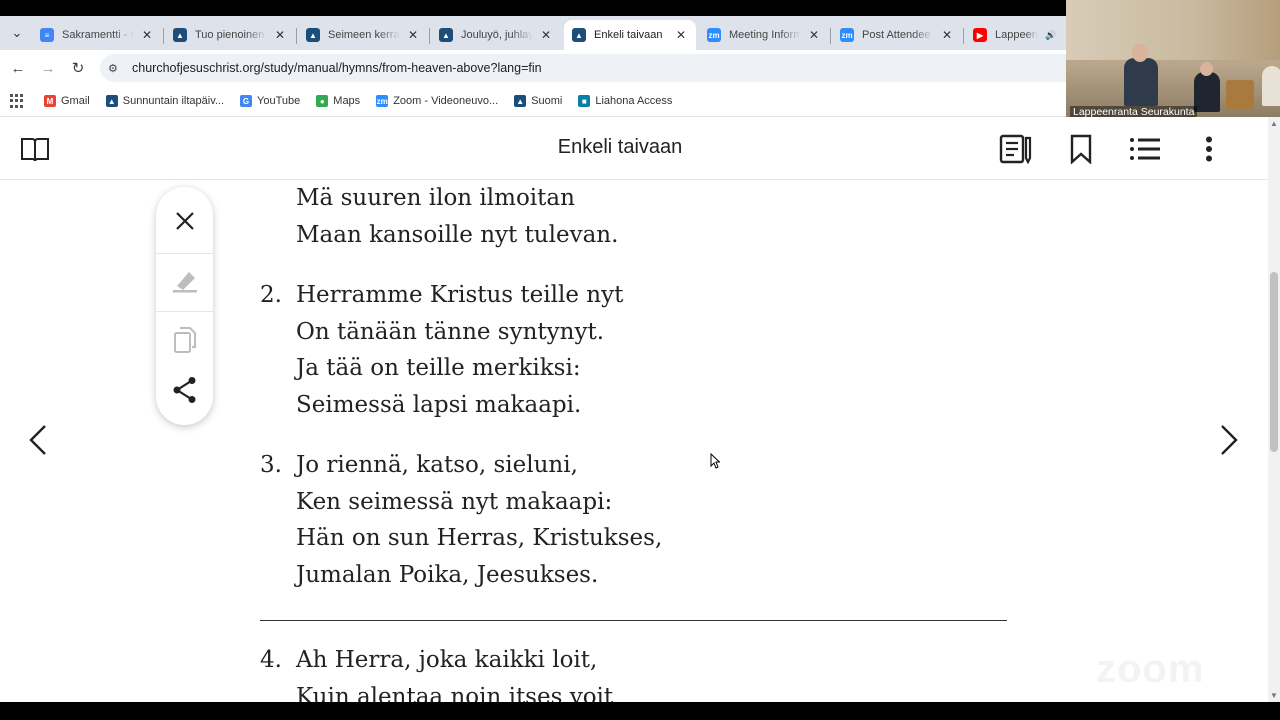 This screenshot has height=720, width=1280. I want to click on tab-title: Lappeenrant, so click(1016, 35).